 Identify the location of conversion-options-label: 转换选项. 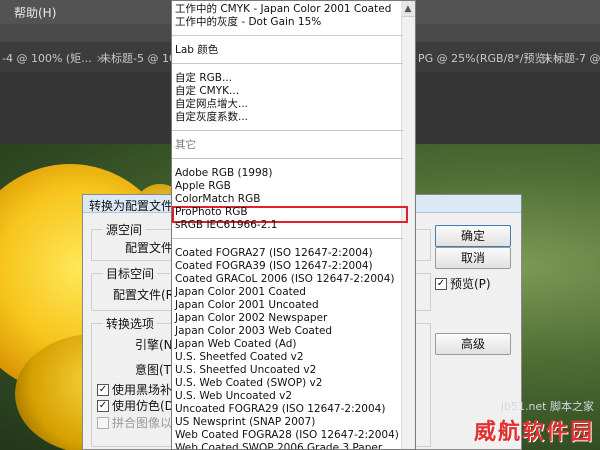
(130, 323).